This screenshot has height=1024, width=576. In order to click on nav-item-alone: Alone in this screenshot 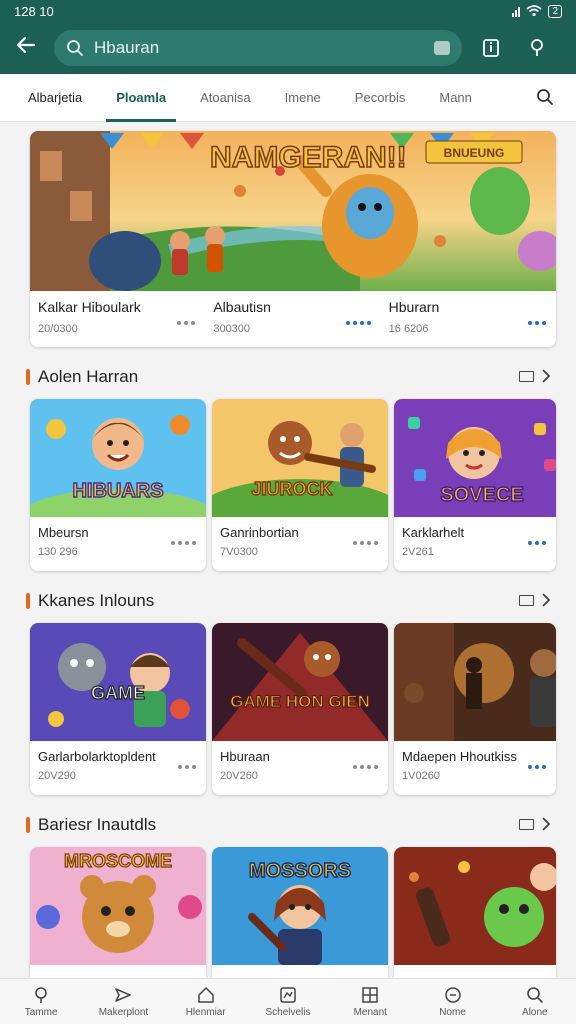, I will do `click(535, 1001)`.